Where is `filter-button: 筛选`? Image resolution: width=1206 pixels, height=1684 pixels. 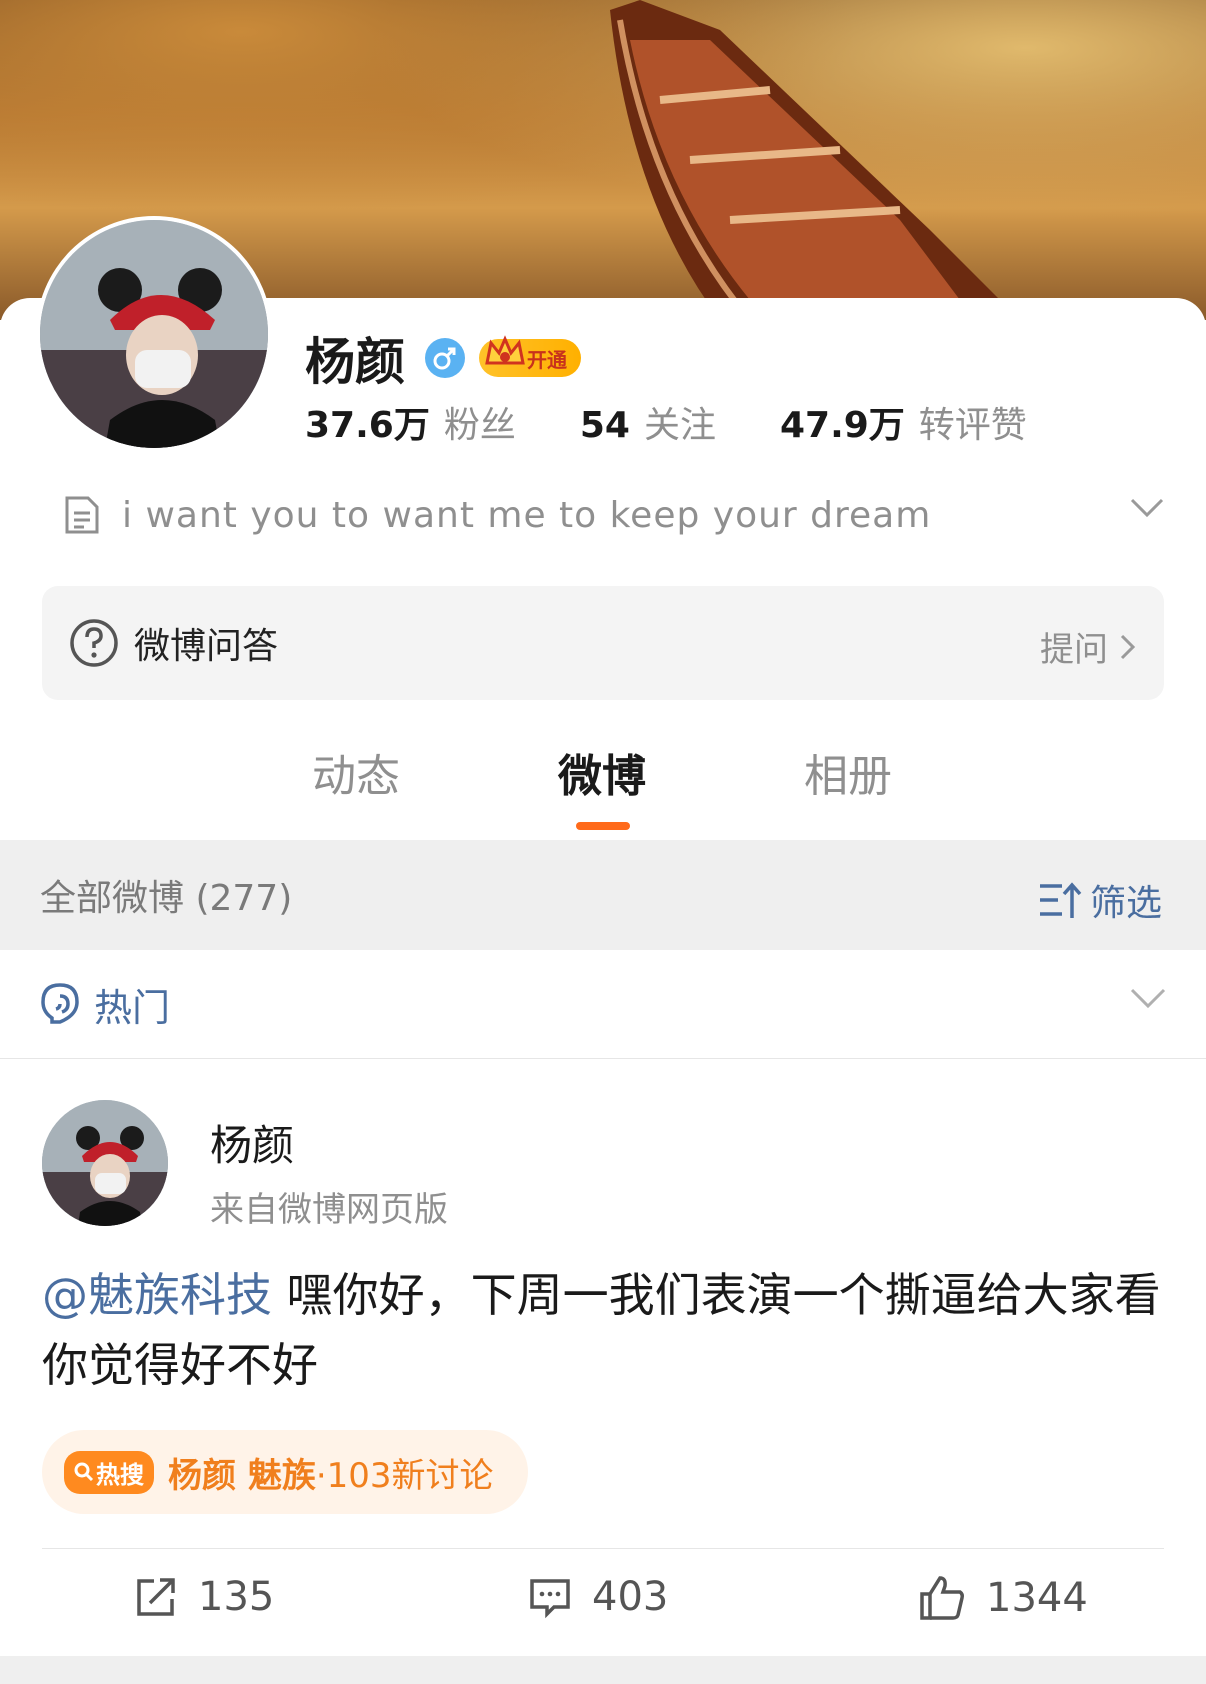 filter-button: 筛选 is located at coordinates (1100, 900).